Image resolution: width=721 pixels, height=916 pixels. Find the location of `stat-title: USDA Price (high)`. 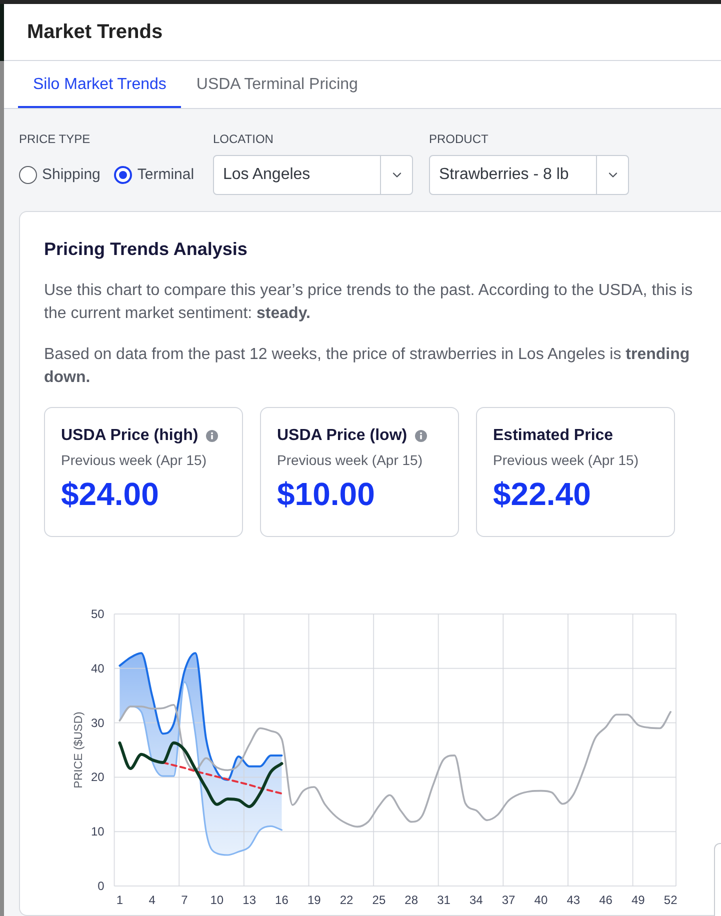

stat-title: USDA Price (high) is located at coordinates (129, 436).